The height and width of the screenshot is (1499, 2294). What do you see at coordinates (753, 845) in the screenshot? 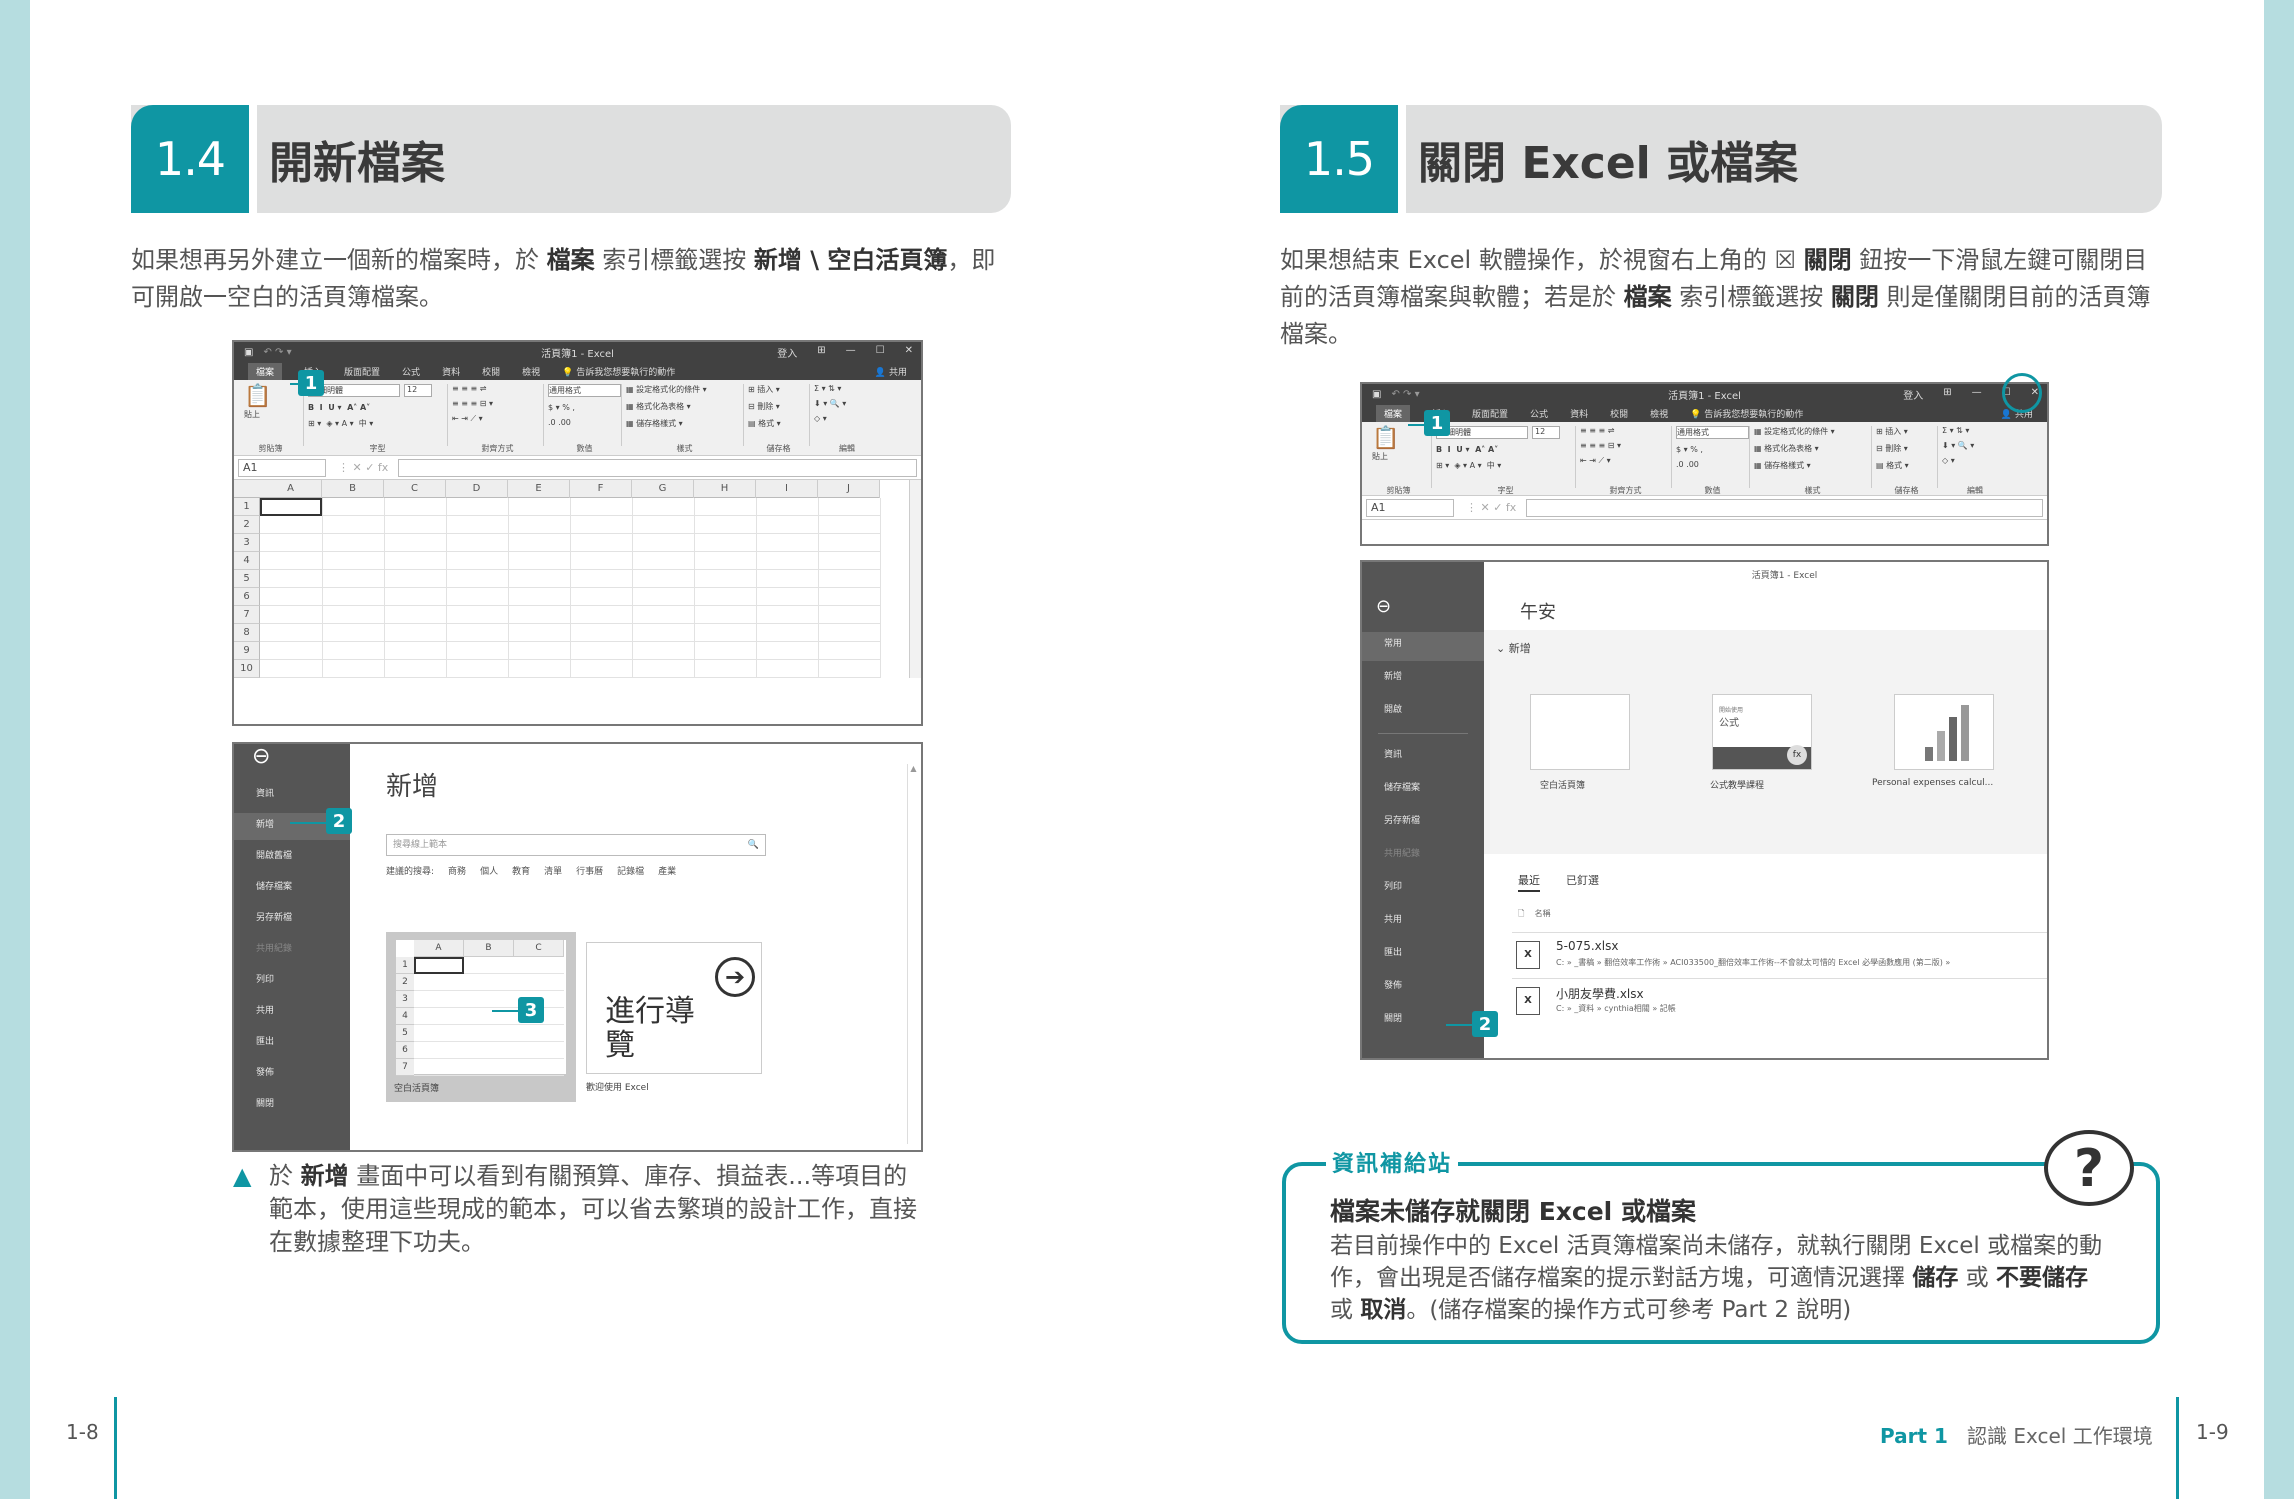
I see `search-icon: 🔍` at bounding box center [753, 845].